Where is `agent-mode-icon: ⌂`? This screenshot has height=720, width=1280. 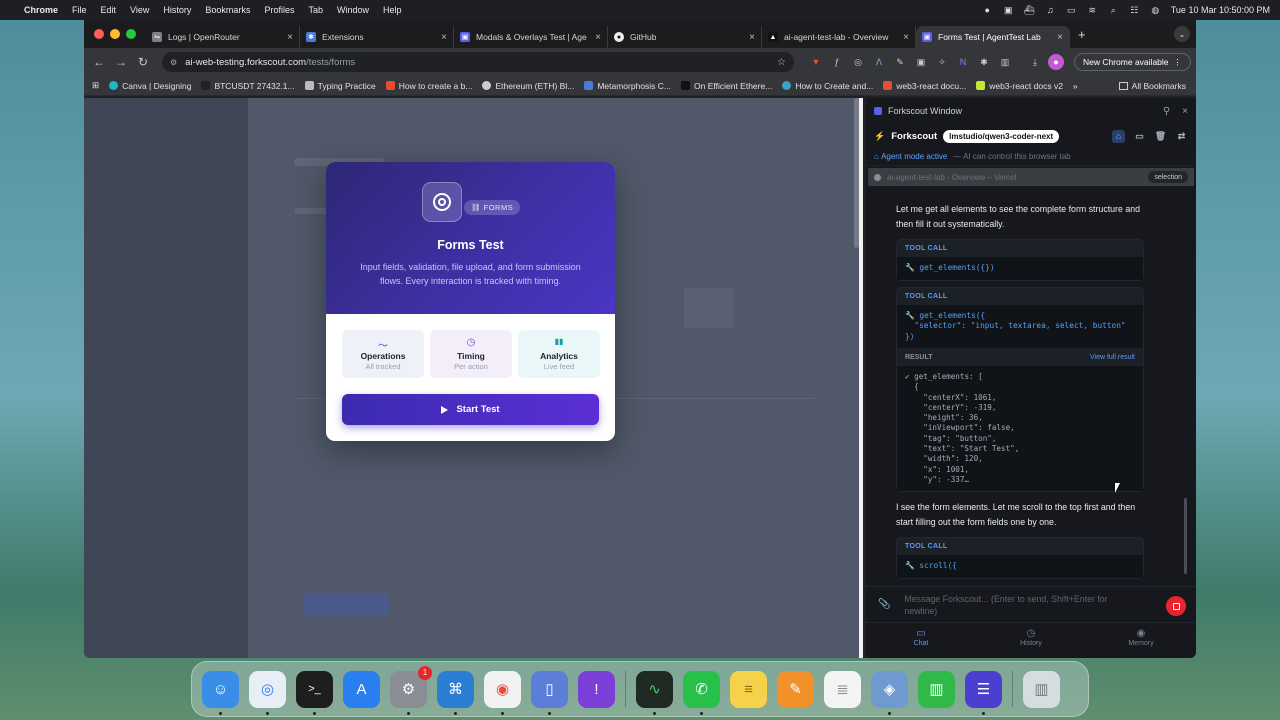
agent-mode-icon: ⌂ is located at coordinates (1118, 136).